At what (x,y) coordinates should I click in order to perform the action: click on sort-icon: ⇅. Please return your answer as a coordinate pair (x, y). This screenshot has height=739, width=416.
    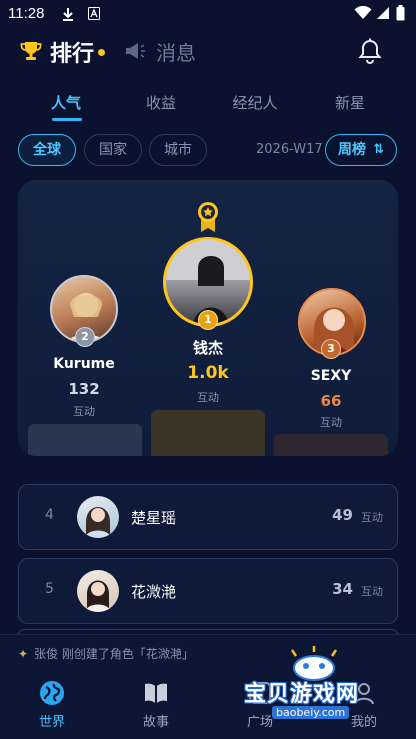
    Looking at the image, I should click on (378, 149).